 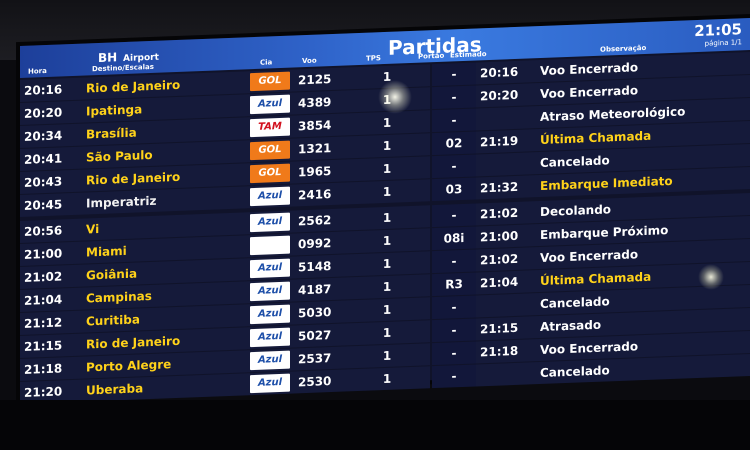 What do you see at coordinates (623, 48) in the screenshot?
I see `column-header-observacao: Observação` at bounding box center [623, 48].